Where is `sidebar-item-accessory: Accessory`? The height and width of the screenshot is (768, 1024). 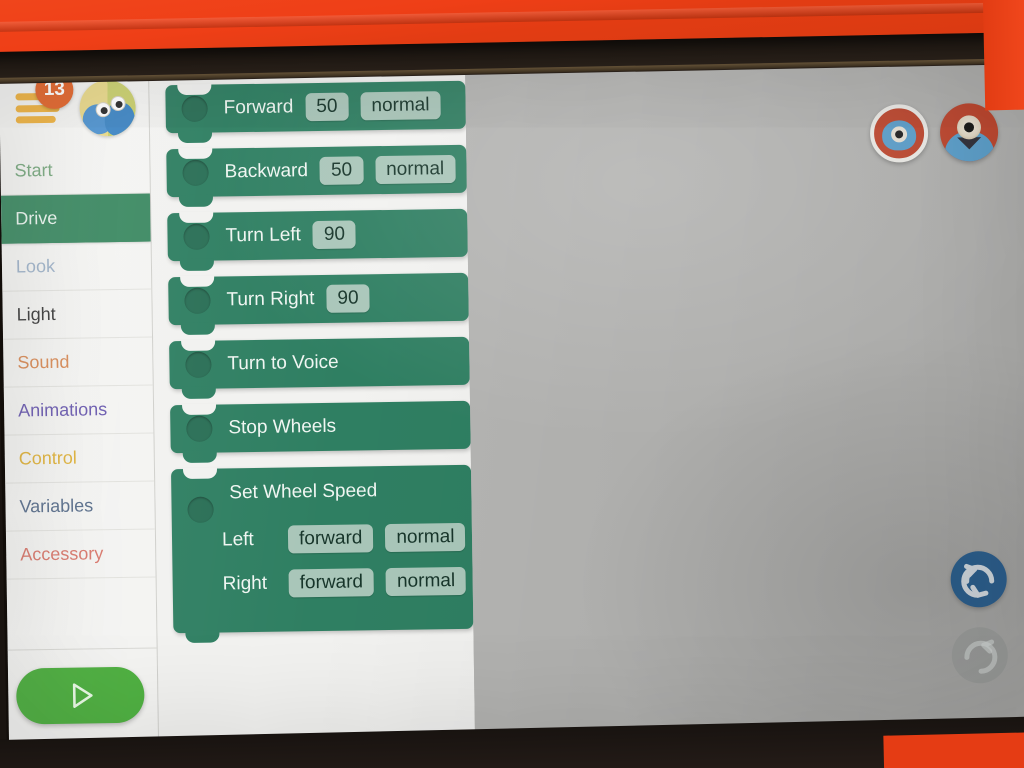
sidebar-item-accessory: Accessory is located at coordinates (80, 554).